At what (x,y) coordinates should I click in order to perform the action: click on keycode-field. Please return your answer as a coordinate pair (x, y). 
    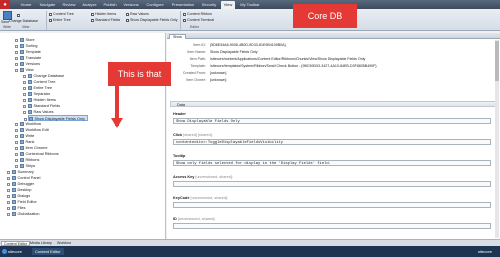
    Looking at the image, I should click on (332, 205).